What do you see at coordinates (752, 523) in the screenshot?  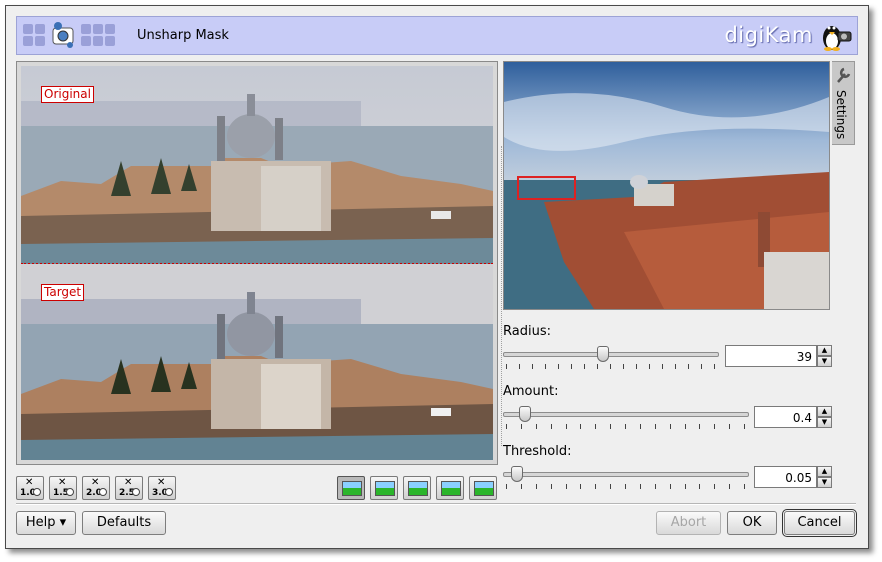 I see `ok-button: OK` at bounding box center [752, 523].